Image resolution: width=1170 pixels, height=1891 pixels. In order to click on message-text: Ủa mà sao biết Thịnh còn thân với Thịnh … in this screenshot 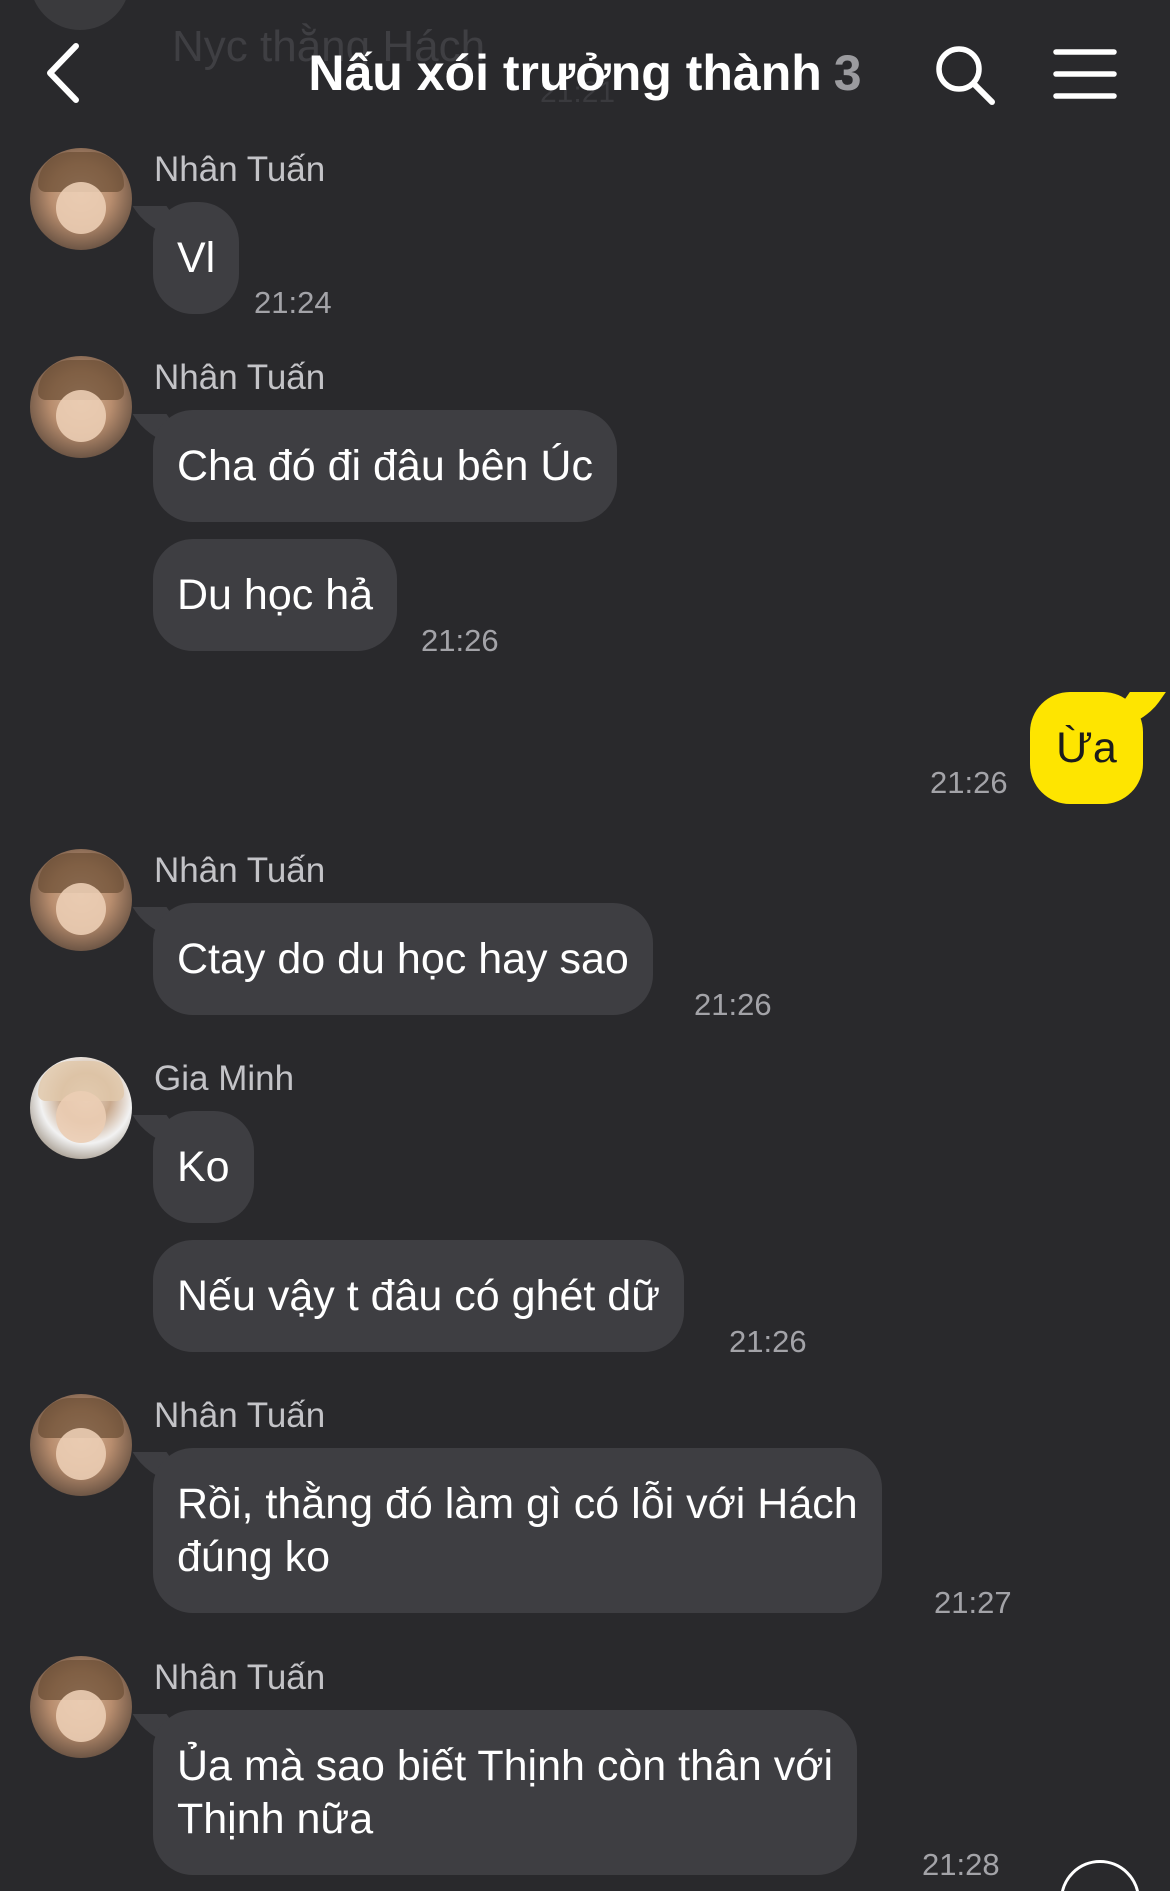, I will do `click(505, 1793)`.